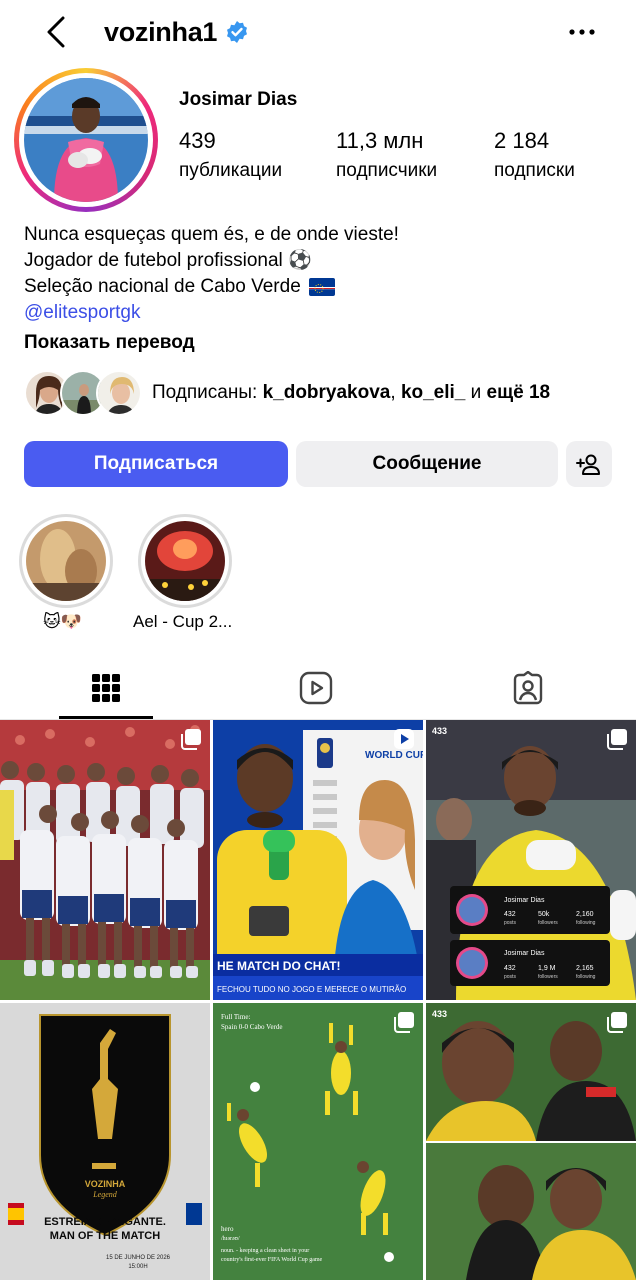 The height and width of the screenshot is (1280, 636). What do you see at coordinates (105, 1236) in the screenshot?
I see `post-headline: MAN OF THE MATCH` at bounding box center [105, 1236].